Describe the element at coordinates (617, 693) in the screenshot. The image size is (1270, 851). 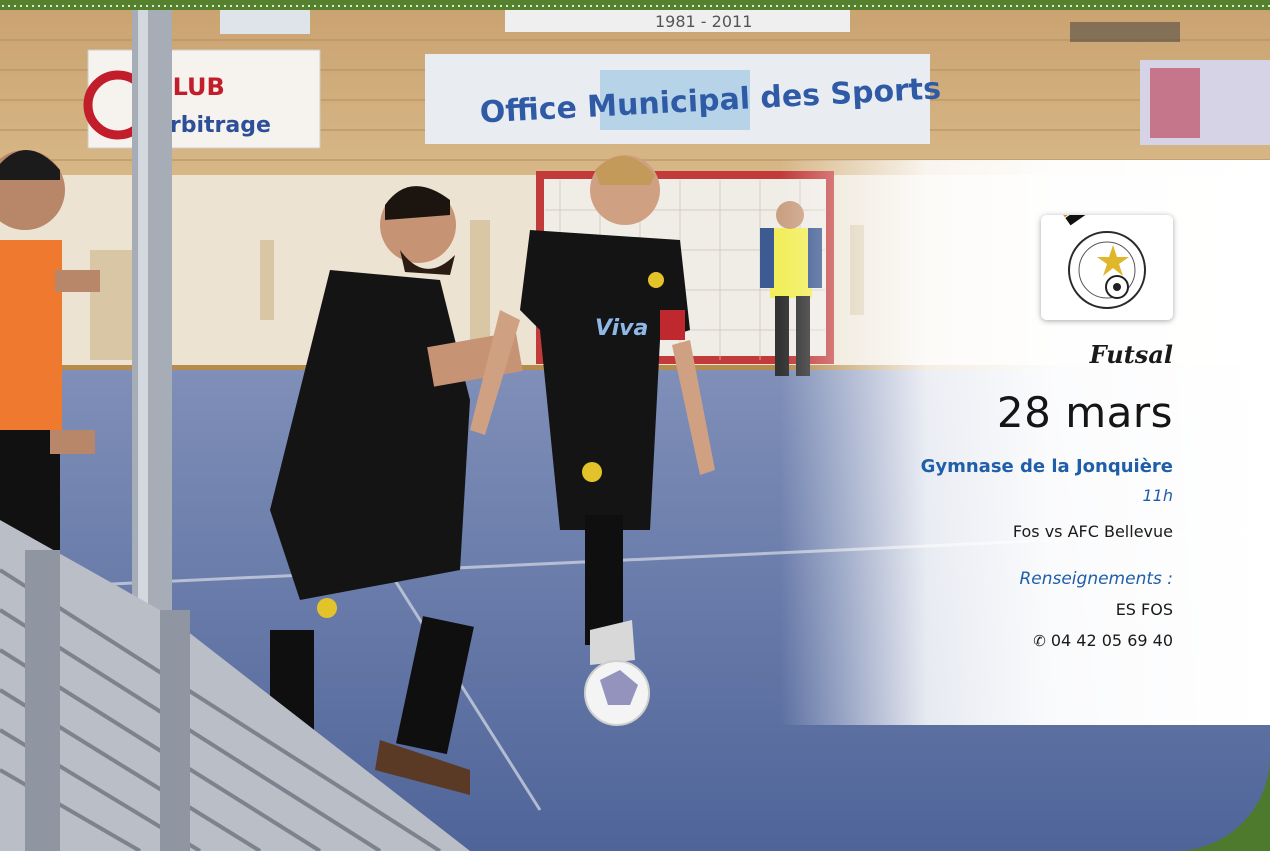
I see `futsal-ball` at that location.